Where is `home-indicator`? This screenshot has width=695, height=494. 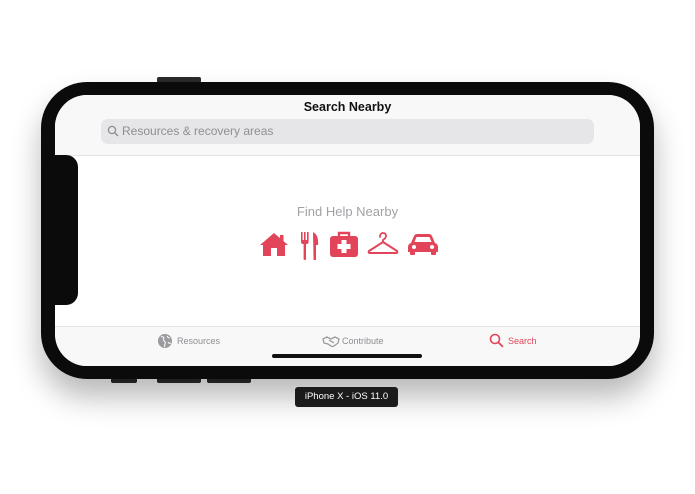 home-indicator is located at coordinates (347, 356).